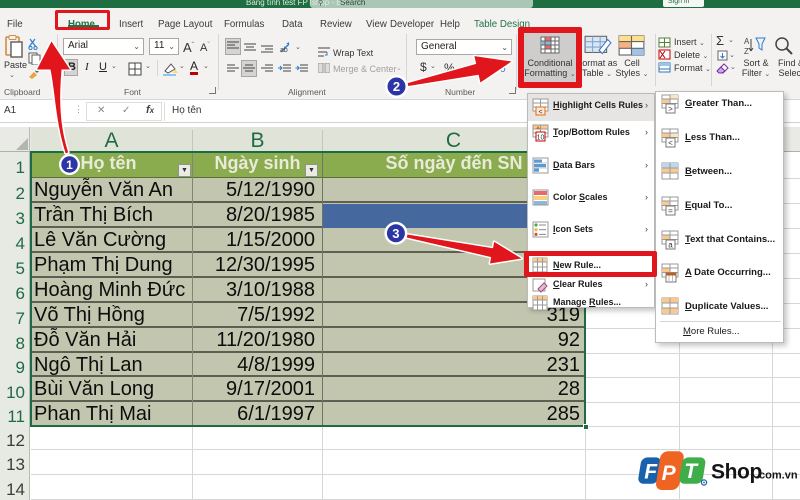 This screenshot has height=500, width=800. I want to click on svg-text: T, so click(691, 471).